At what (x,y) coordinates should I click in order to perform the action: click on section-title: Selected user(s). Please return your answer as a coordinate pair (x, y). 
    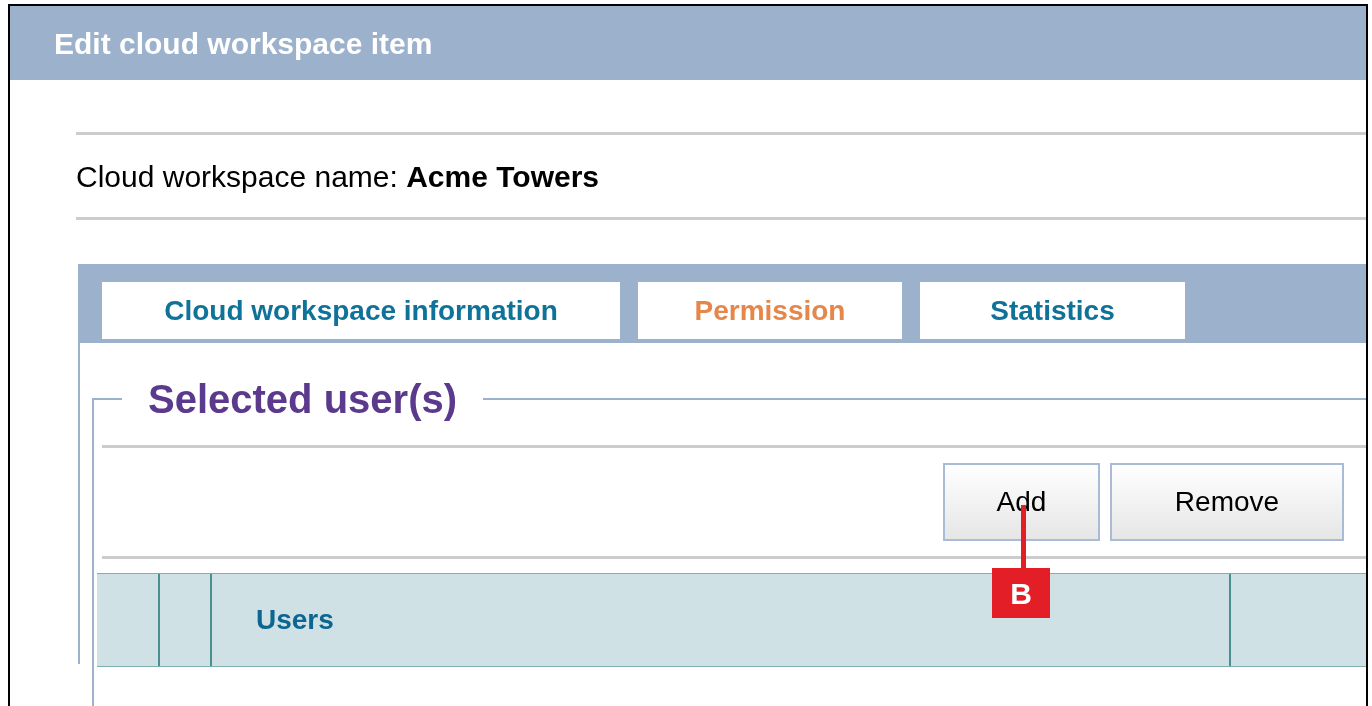
    Looking at the image, I should click on (303, 399).